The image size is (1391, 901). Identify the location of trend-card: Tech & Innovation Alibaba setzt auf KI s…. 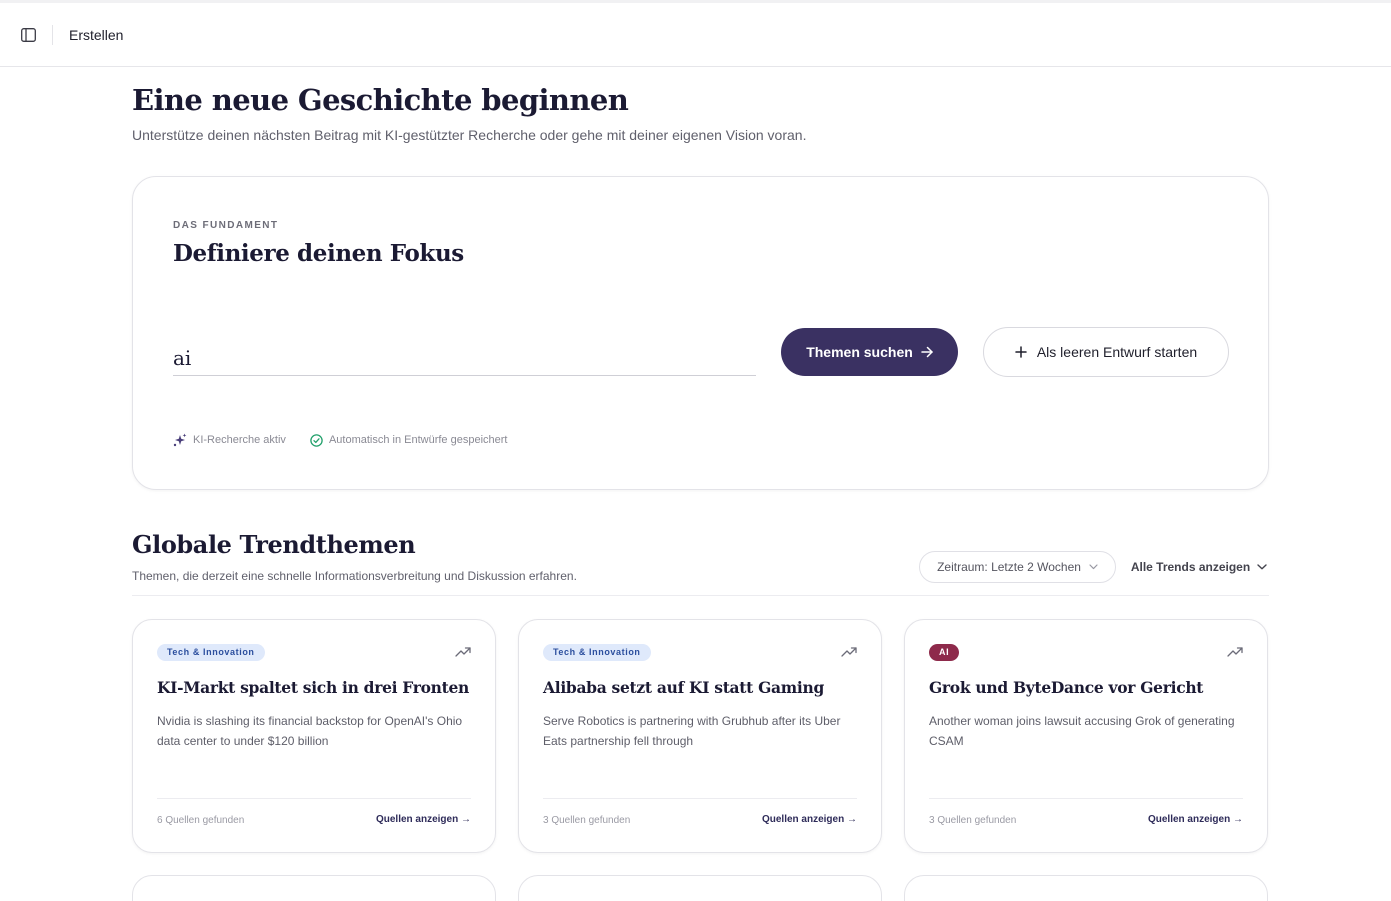
(700, 736).